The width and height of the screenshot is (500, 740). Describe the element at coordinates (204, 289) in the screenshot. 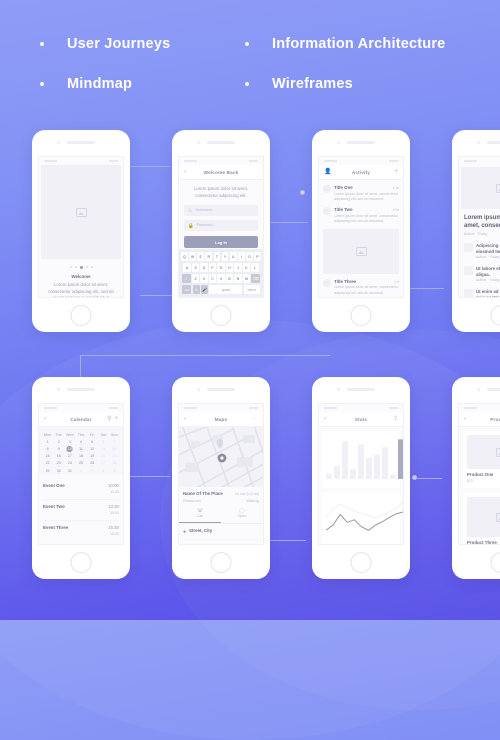

I see `microphone-icon: 🎤` at that location.